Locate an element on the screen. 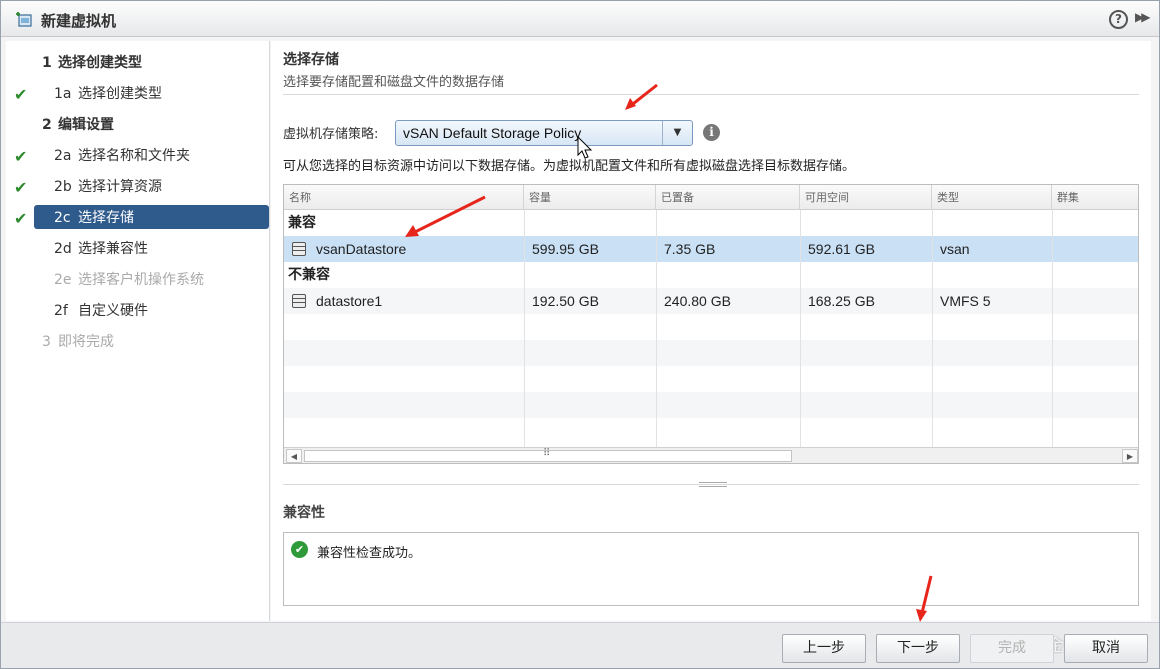 The image size is (1160, 669). sidebar-item-number: 2a is located at coordinates (63, 156).